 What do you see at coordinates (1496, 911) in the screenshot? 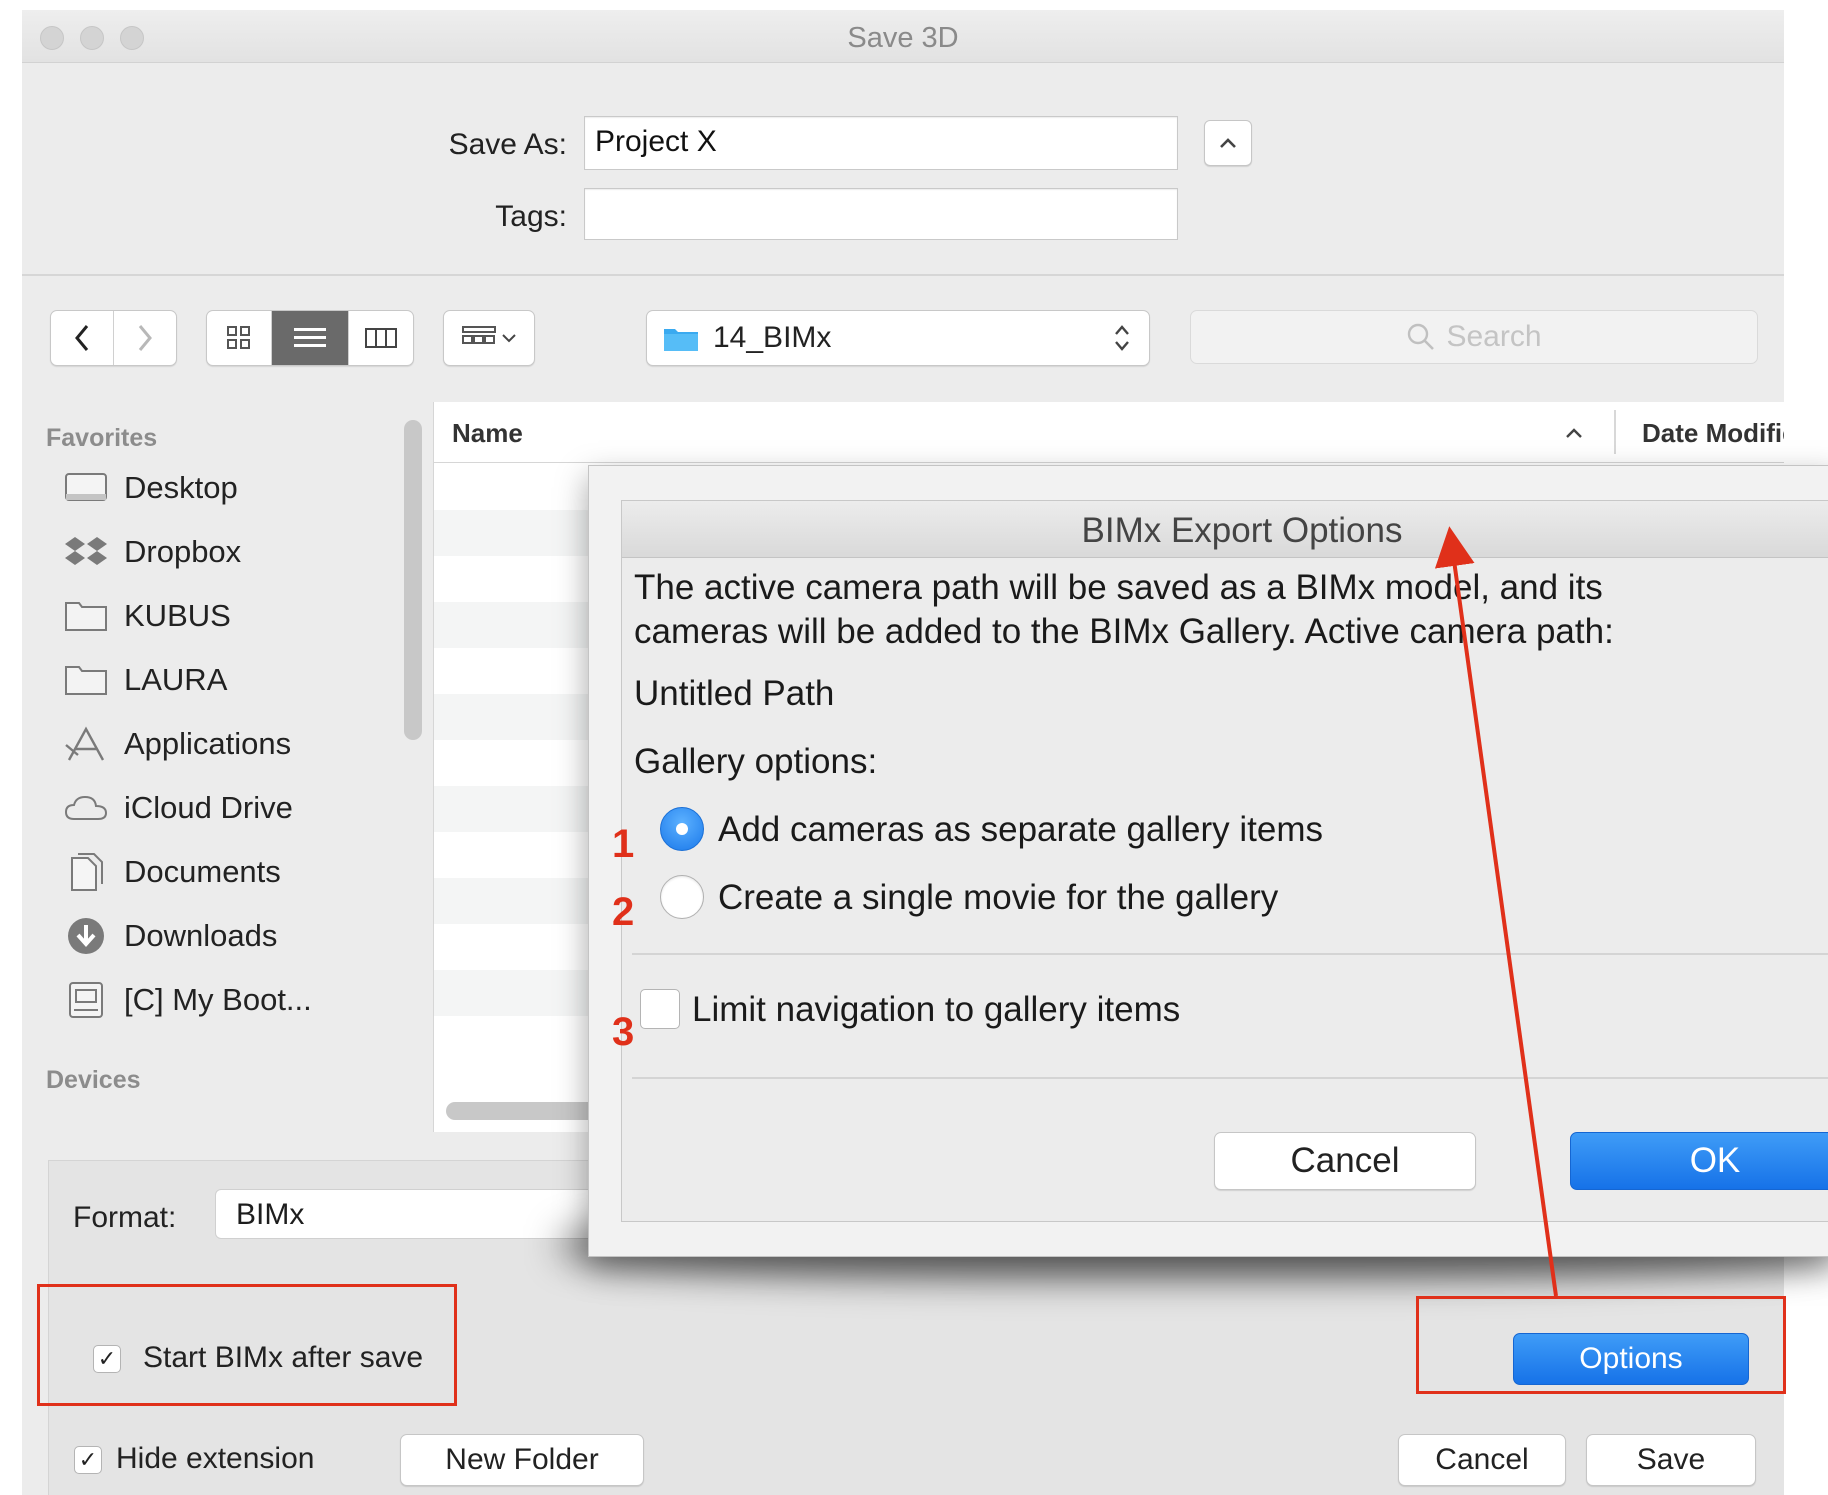
I see `annotation-arrow` at bounding box center [1496, 911].